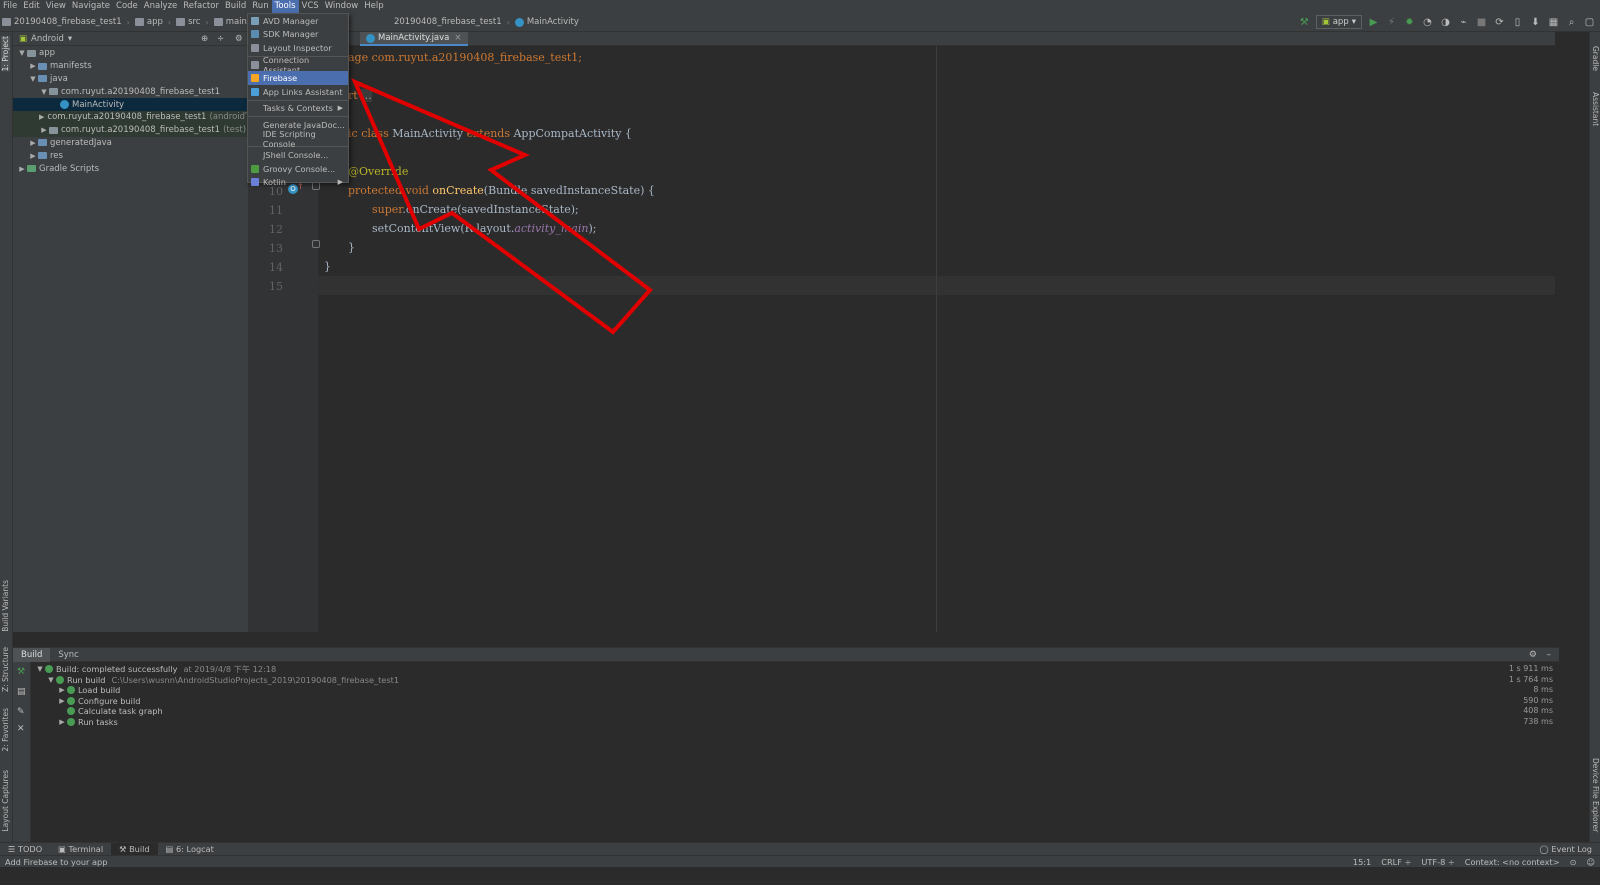 The width and height of the screenshot is (1600, 885). I want to click on tree-item: ▶ Gradle Scripts, so click(130, 168).